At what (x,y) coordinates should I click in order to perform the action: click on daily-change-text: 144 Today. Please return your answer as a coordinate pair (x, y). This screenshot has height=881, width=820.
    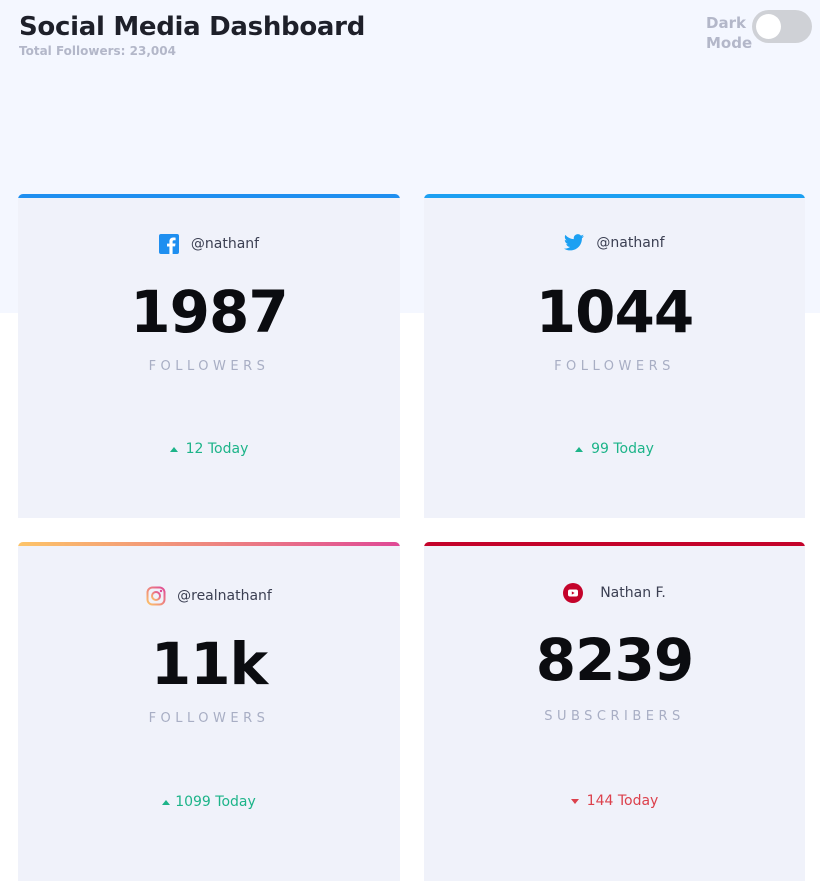
    Looking at the image, I should click on (622, 801).